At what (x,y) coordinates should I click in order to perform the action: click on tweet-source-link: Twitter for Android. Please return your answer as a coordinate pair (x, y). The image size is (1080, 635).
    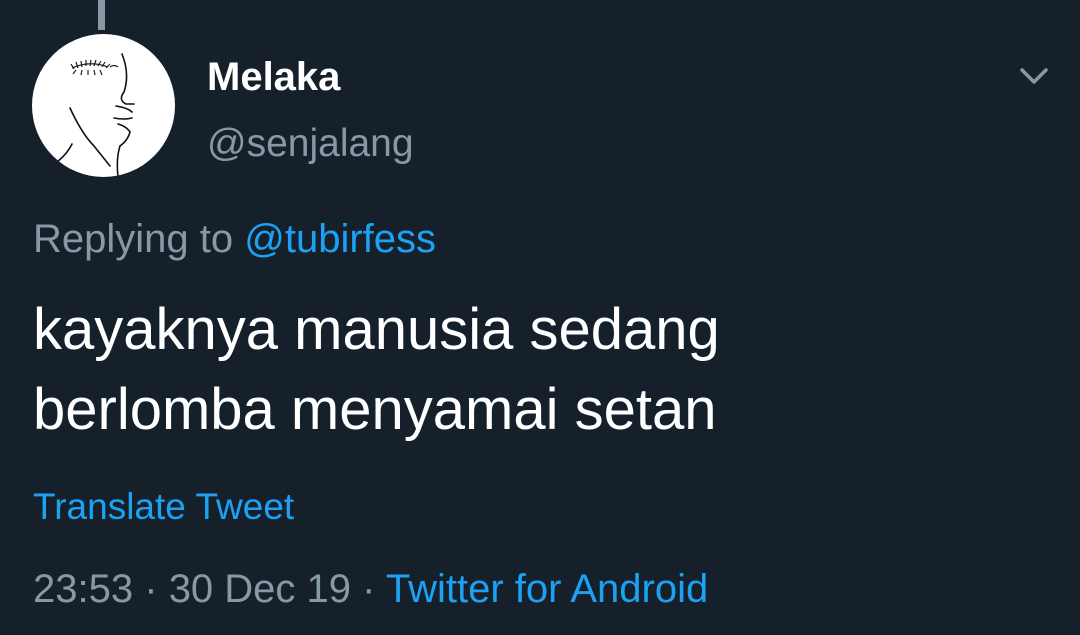
    Looking at the image, I should click on (547, 589).